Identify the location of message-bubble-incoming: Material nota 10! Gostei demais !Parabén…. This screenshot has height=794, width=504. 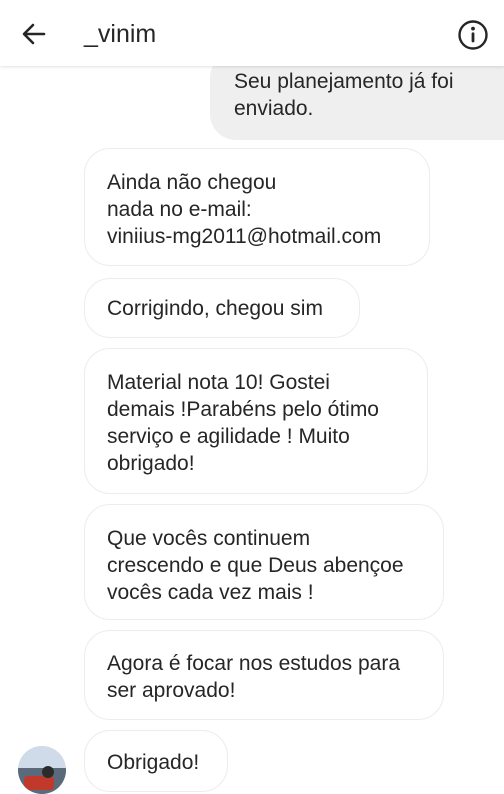
(256, 421).